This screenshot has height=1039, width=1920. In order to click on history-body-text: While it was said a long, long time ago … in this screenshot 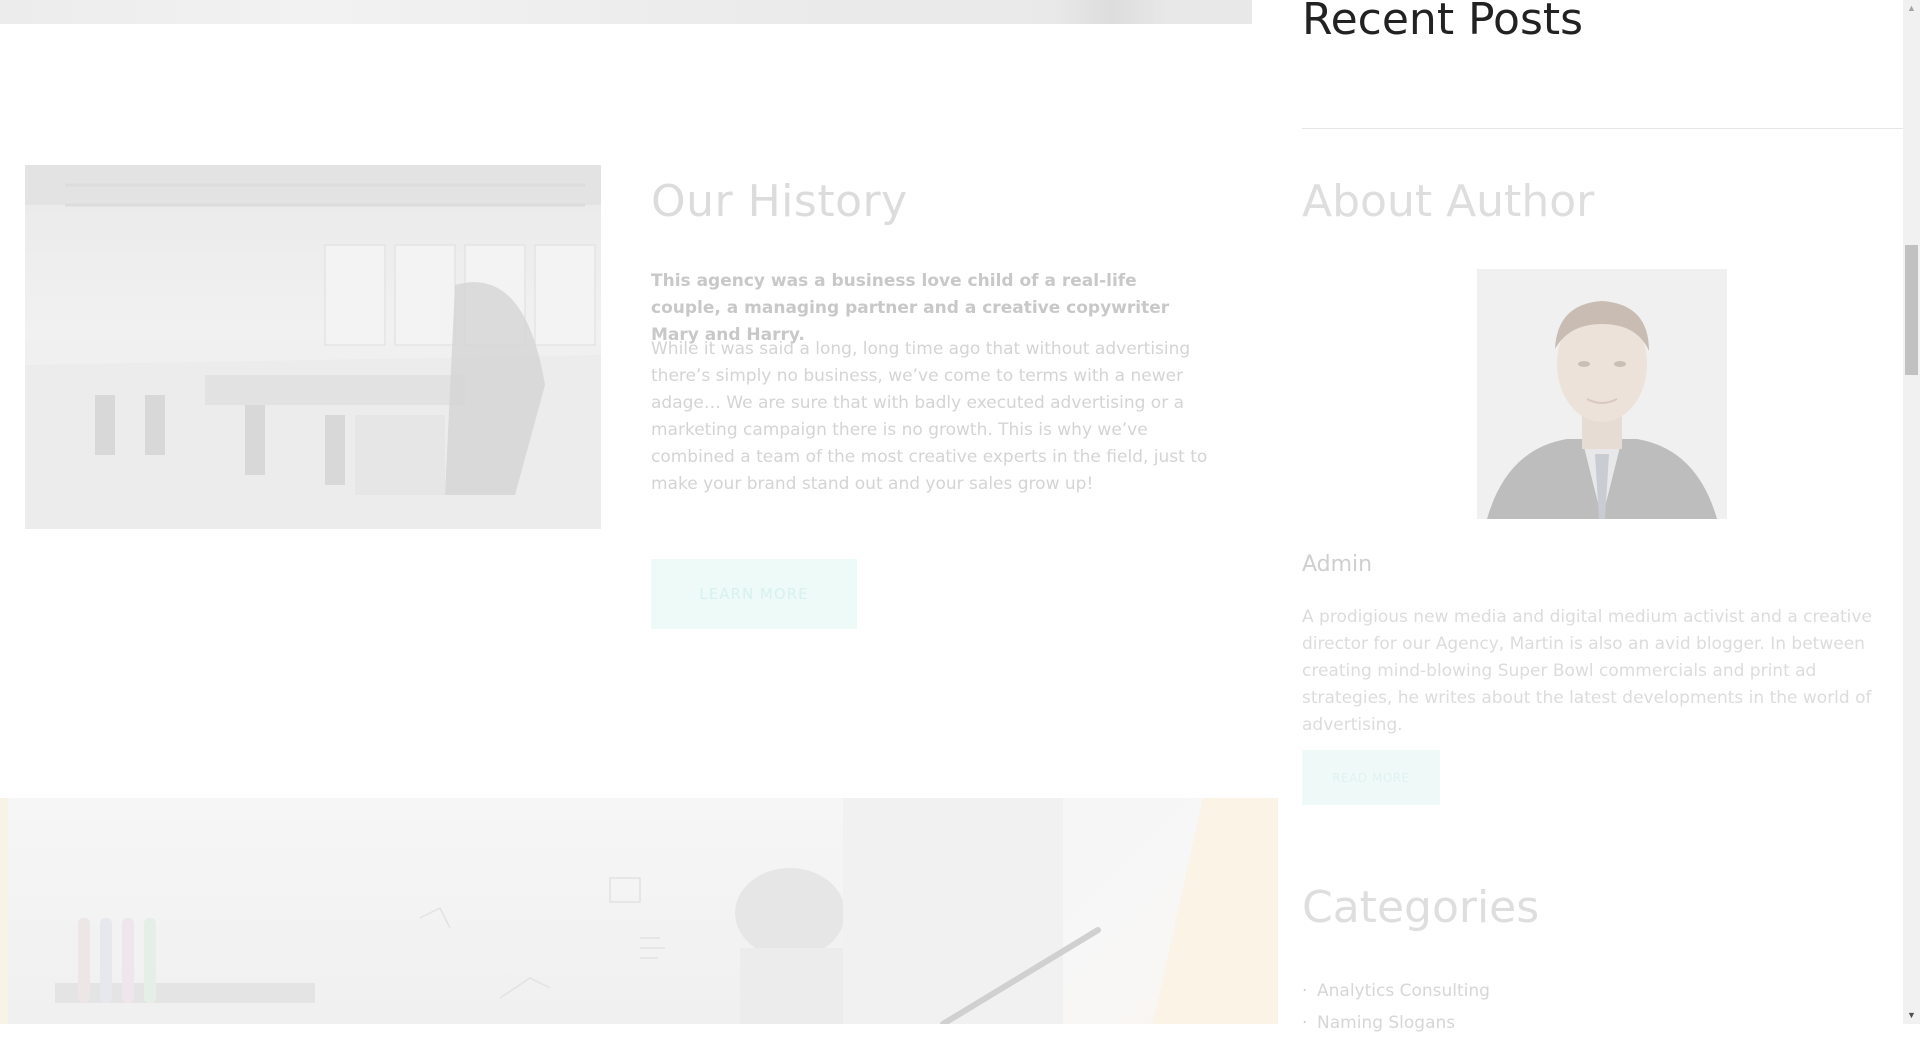, I will do `click(929, 416)`.